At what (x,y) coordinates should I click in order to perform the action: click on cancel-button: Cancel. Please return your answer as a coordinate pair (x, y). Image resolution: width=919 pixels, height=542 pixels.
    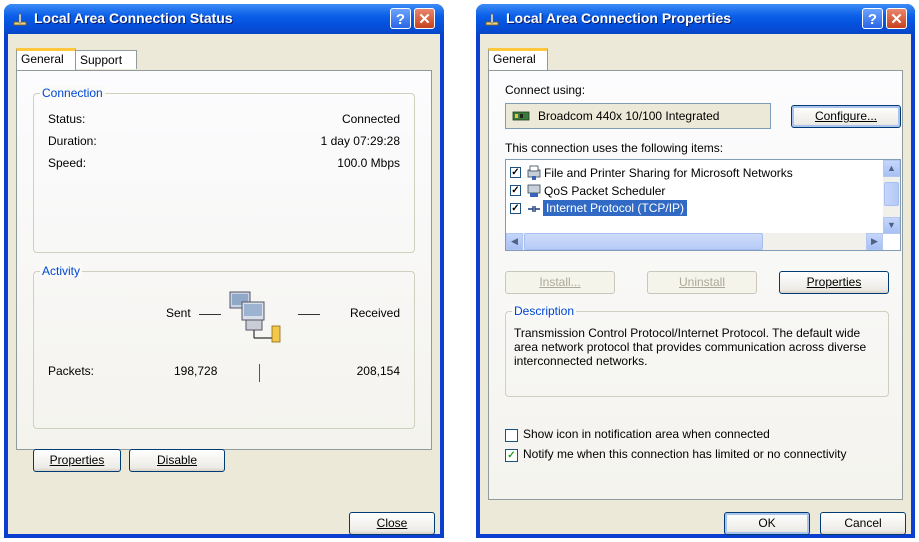
    Looking at the image, I should click on (863, 523).